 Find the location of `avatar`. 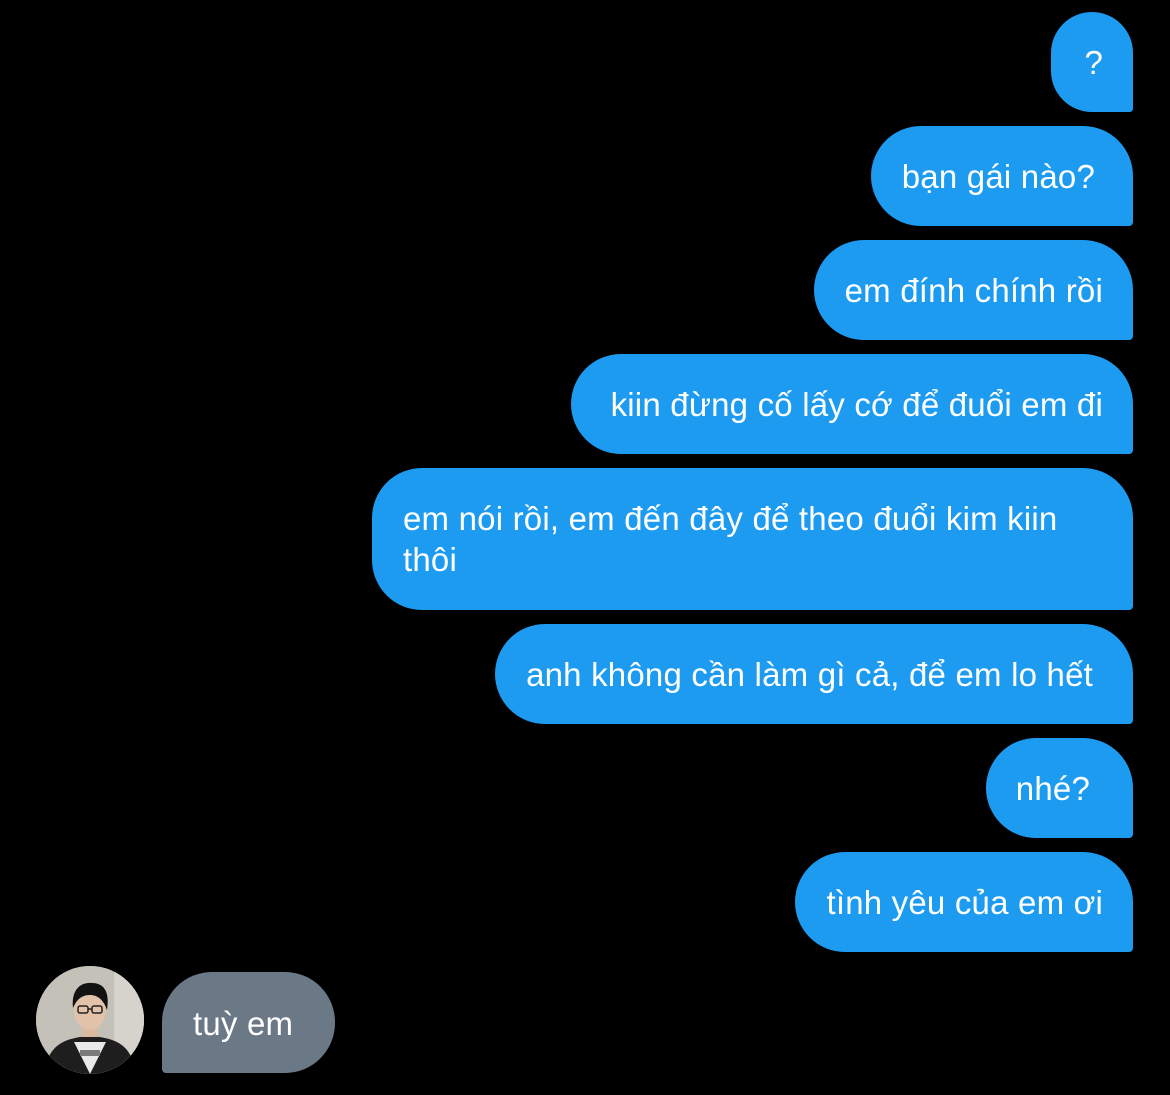

avatar is located at coordinates (90, 1020).